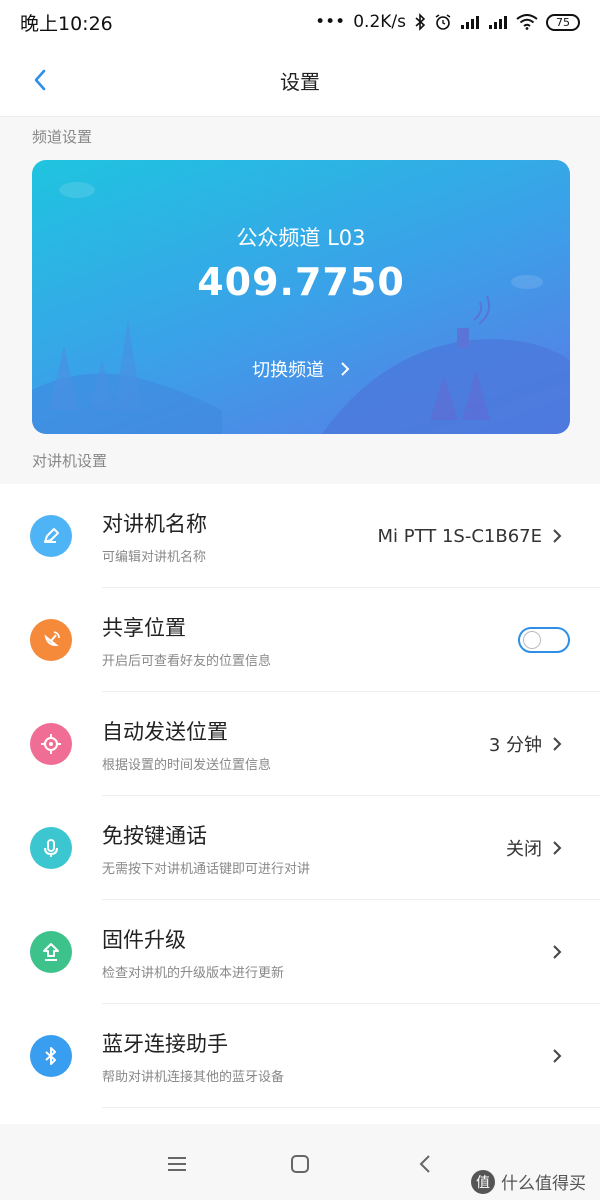  What do you see at coordinates (563, 22) in the screenshot?
I see `battery-icon: 75` at bounding box center [563, 22].